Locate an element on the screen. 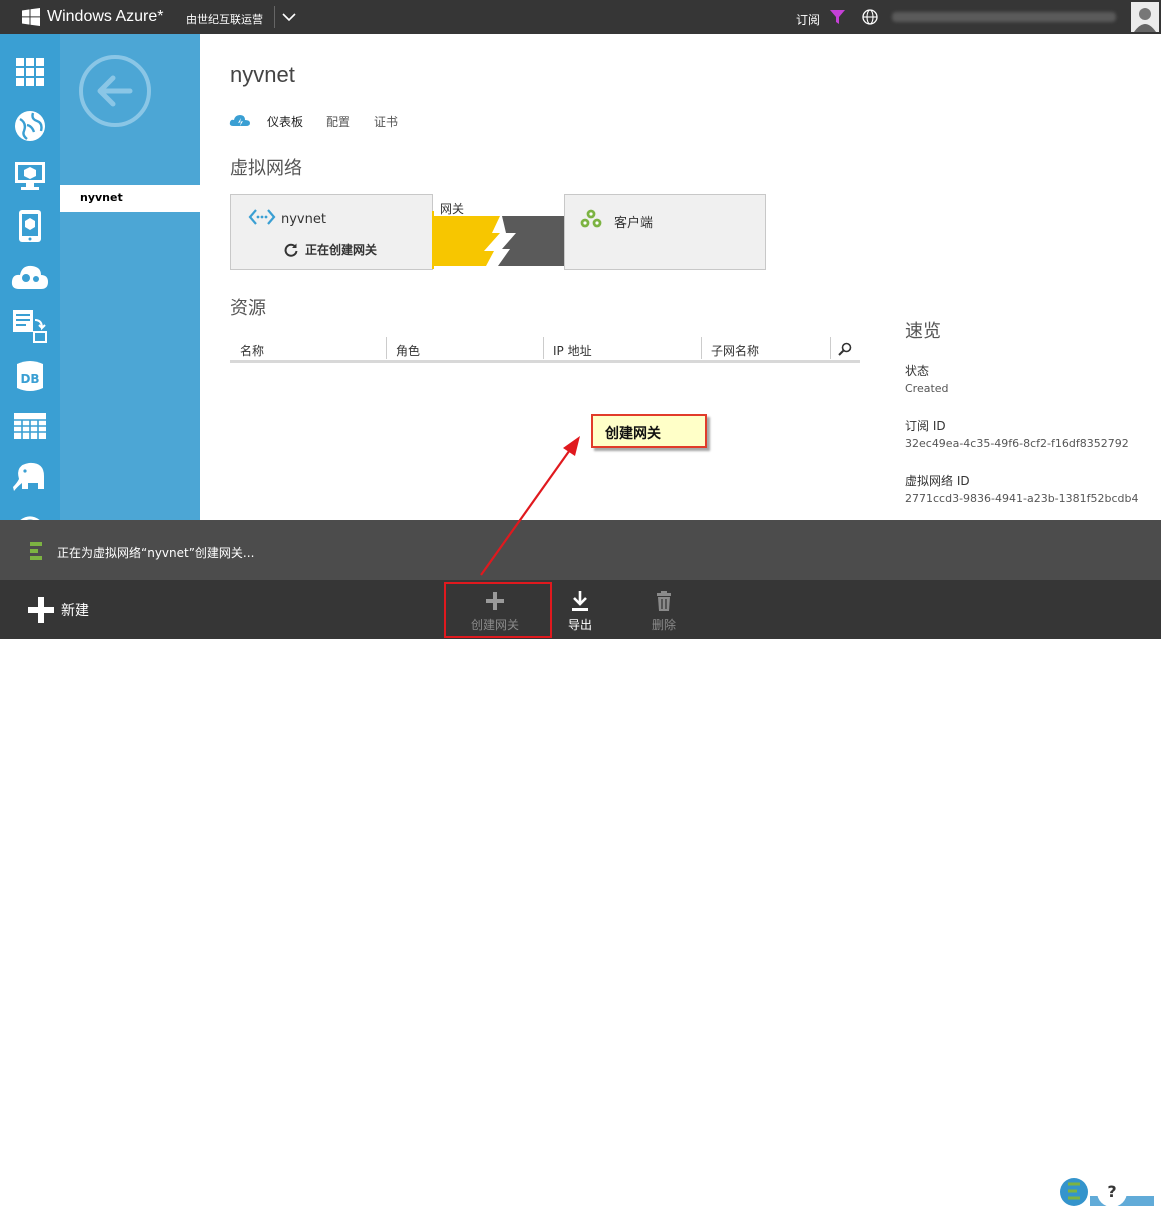  vnet-section-heading: 虚拟网络 is located at coordinates (266, 168).